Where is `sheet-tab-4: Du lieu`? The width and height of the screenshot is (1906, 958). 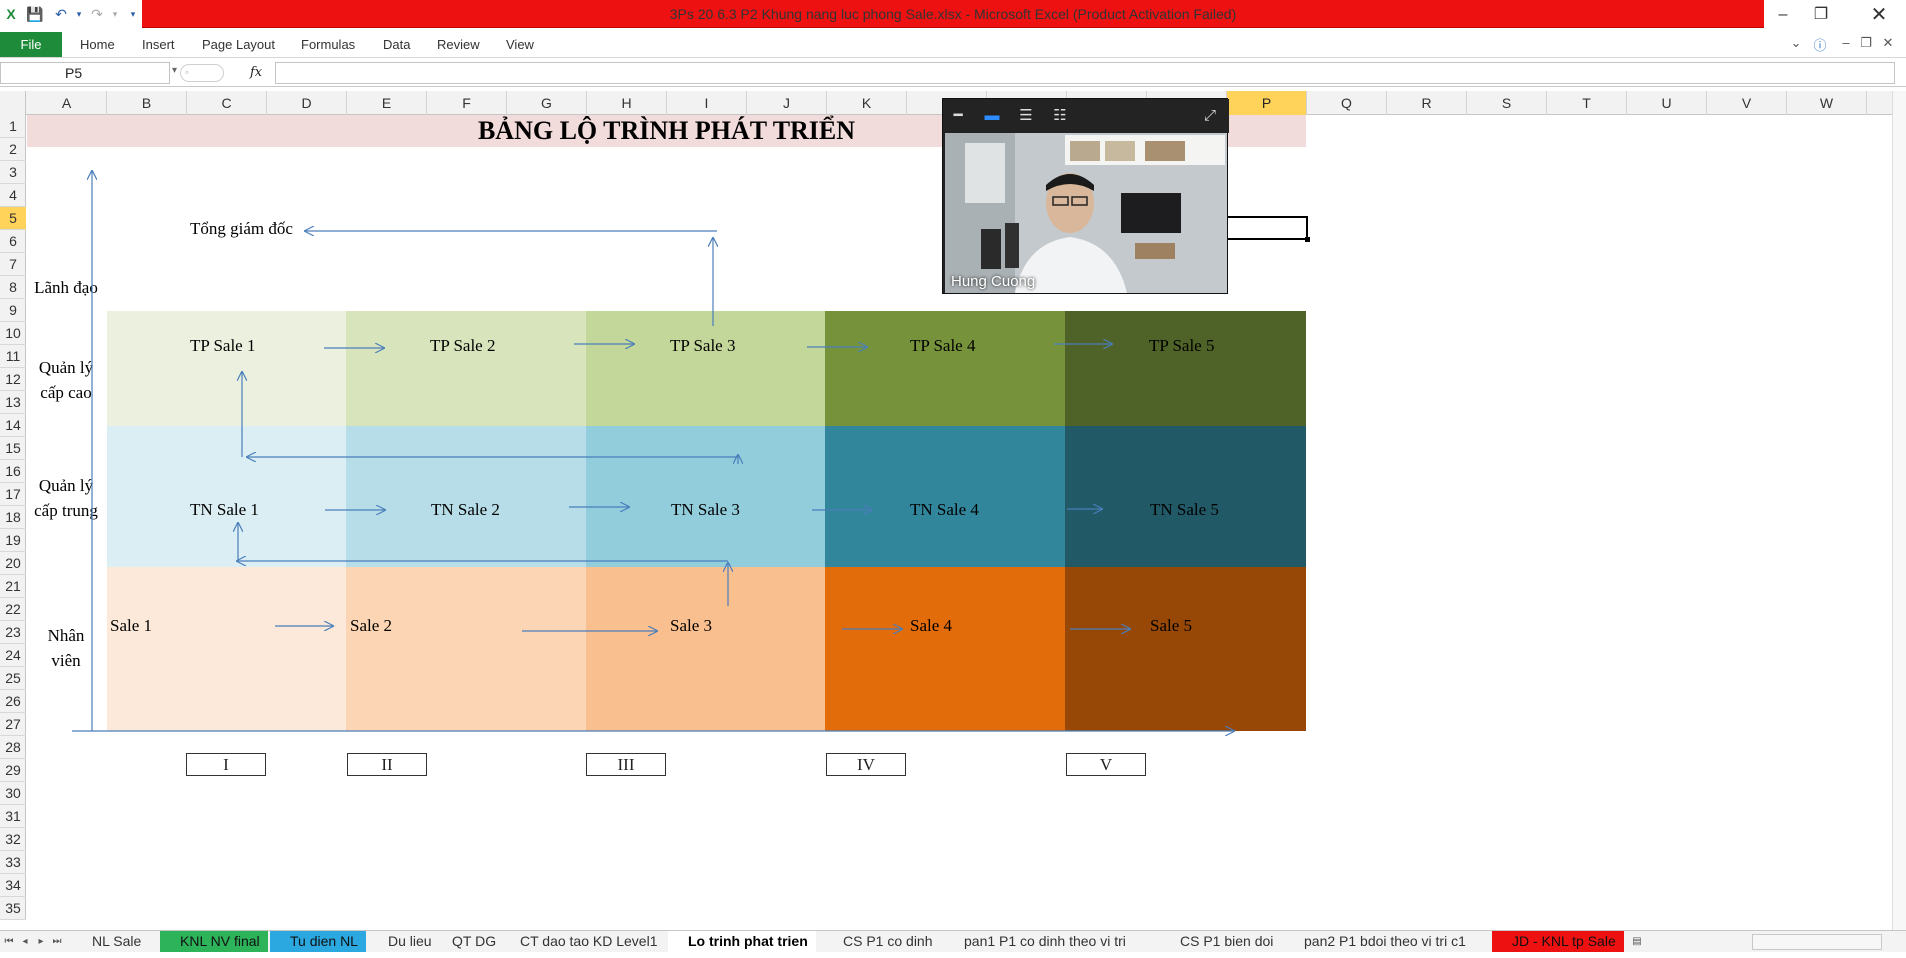 sheet-tab-4: Du lieu is located at coordinates (404, 941).